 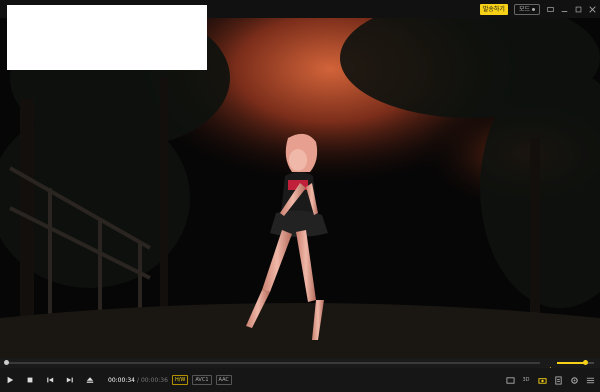 I want to click on previous-button, so click(x=50, y=380).